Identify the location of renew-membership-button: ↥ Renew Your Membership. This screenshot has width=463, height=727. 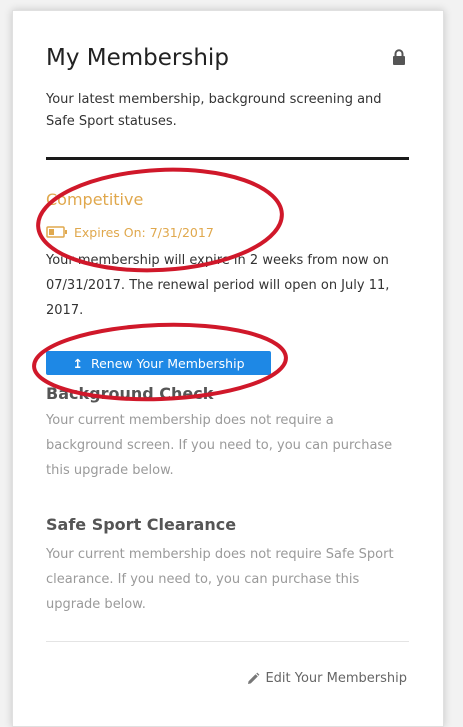
(158, 363).